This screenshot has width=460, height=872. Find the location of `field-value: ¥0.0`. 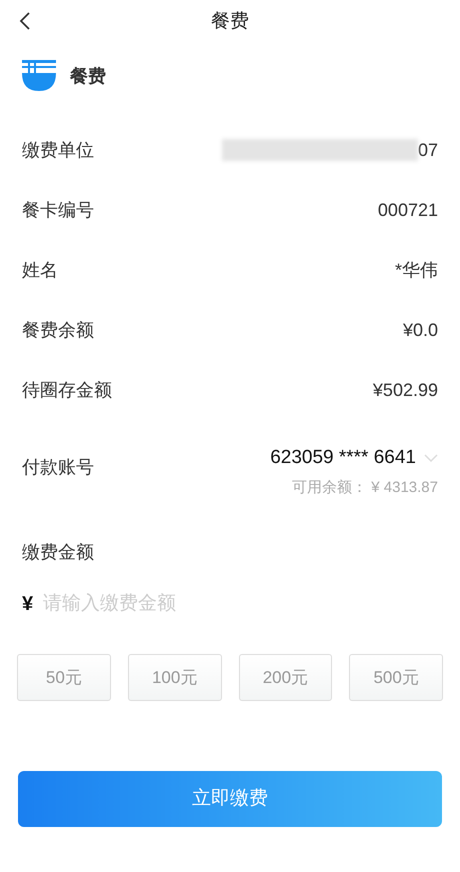

field-value: ¥0.0 is located at coordinates (420, 330).